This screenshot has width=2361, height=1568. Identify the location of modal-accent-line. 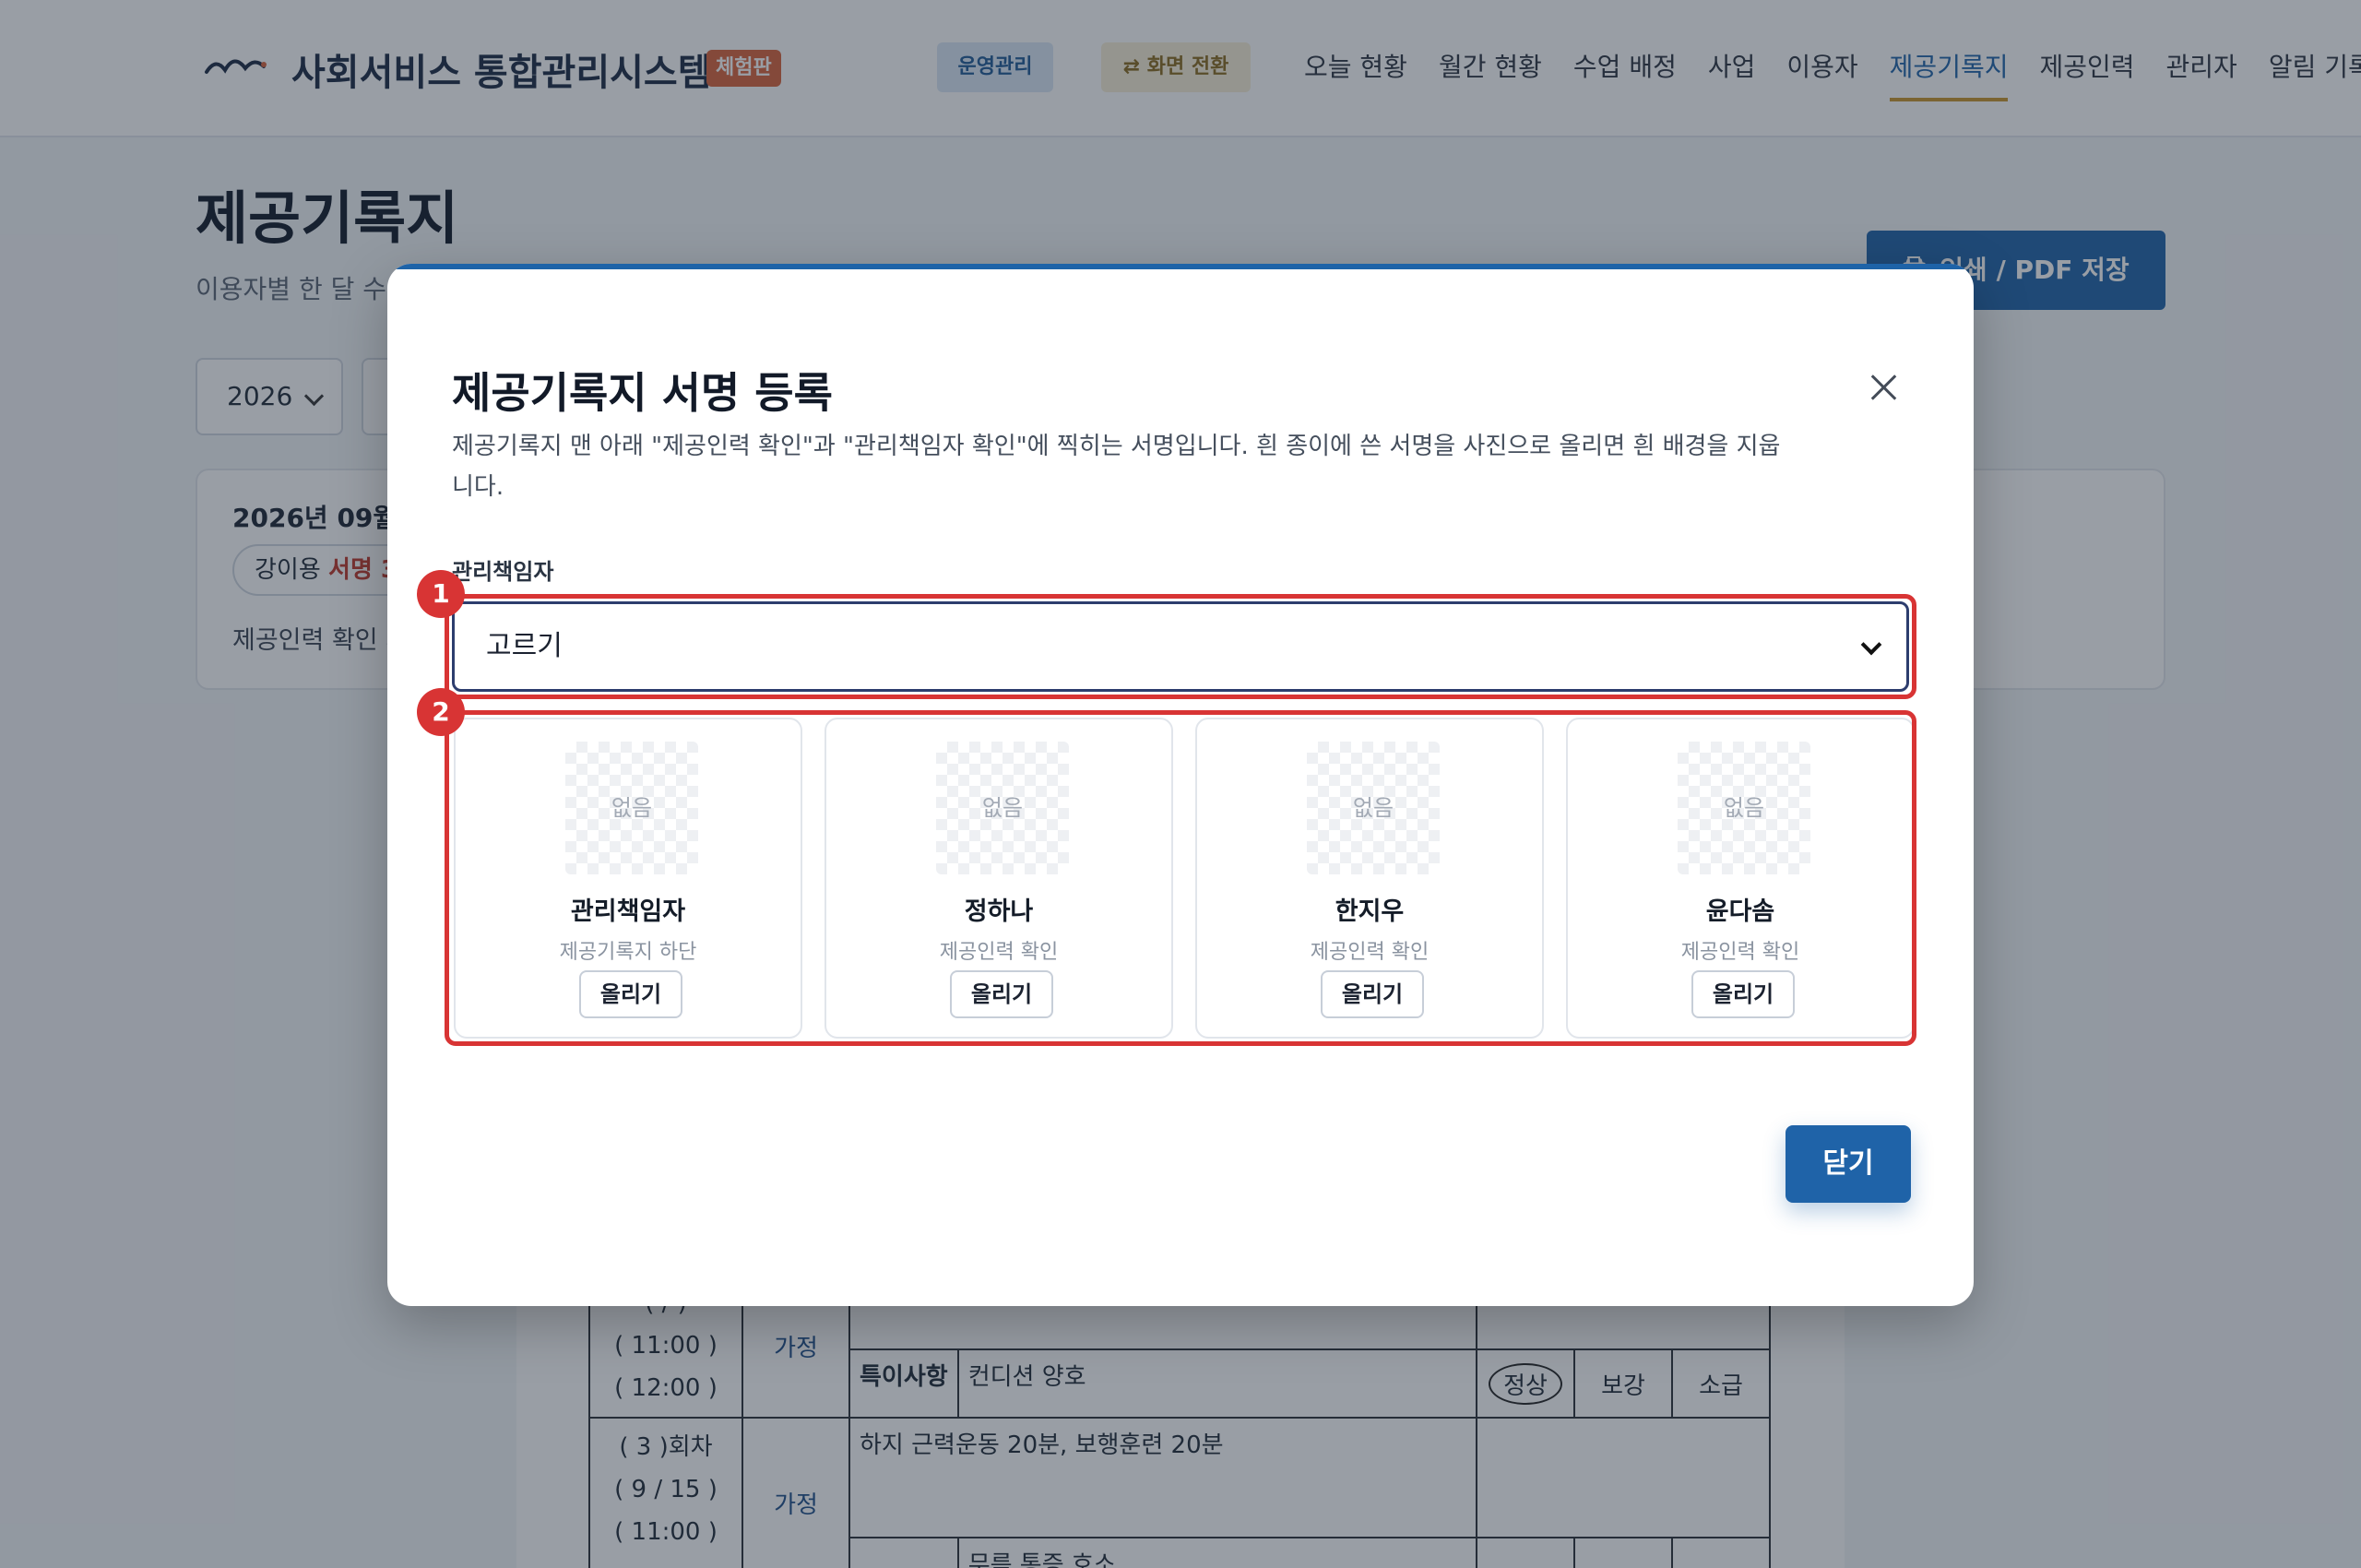
(1180, 266).